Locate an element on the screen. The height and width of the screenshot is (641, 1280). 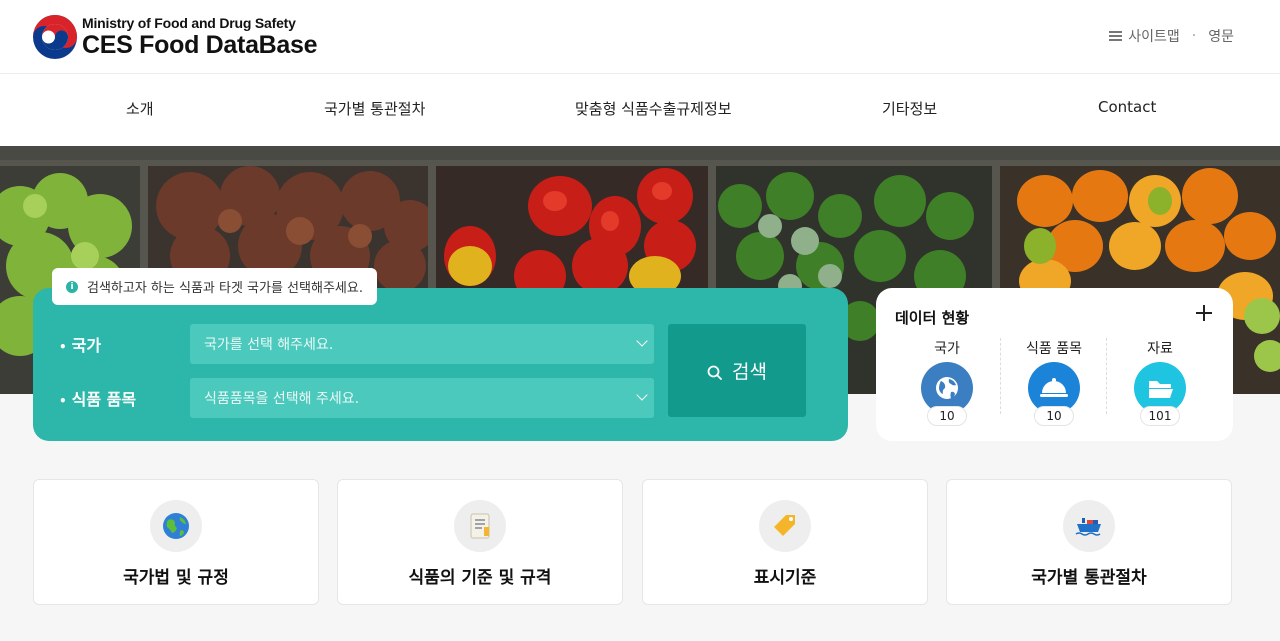
stat-food-items: 식품 품목 10 is located at coordinates (1054, 382).